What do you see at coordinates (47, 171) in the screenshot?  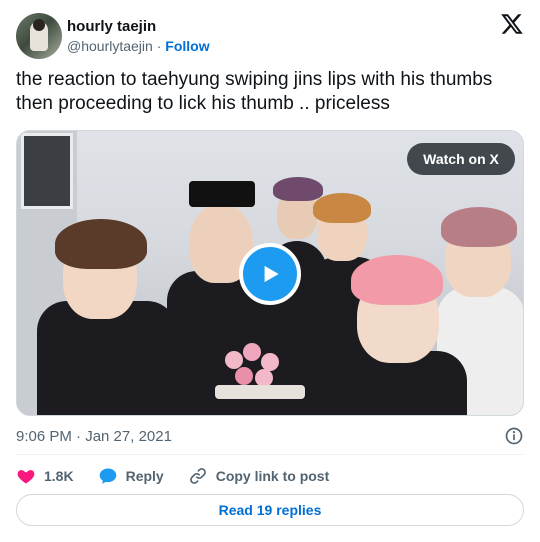 I see `background-window` at bounding box center [47, 171].